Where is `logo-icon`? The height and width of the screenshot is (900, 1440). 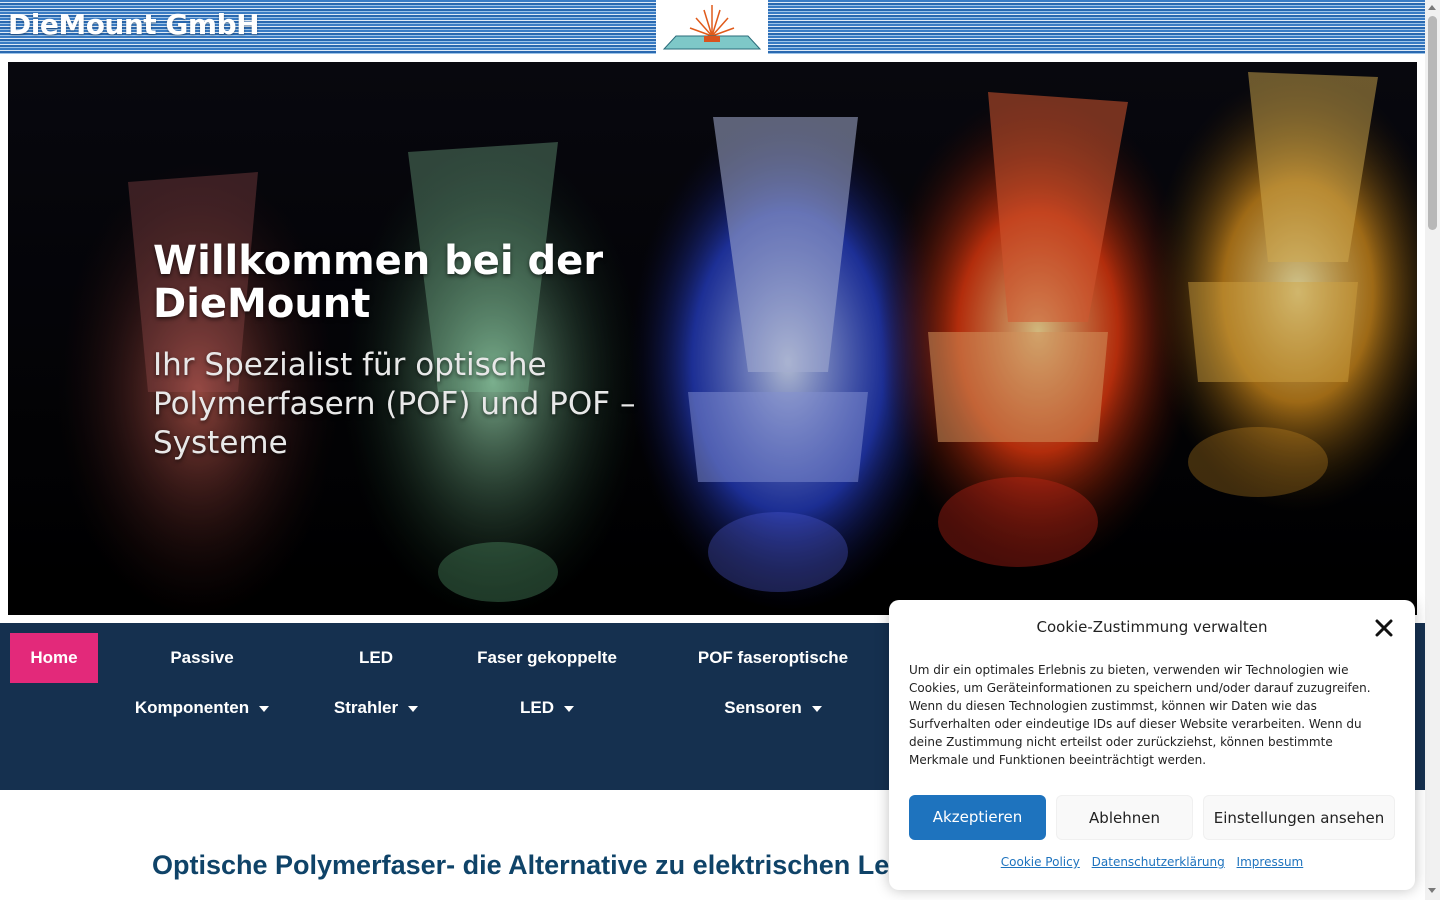 logo-icon is located at coordinates (712, 27).